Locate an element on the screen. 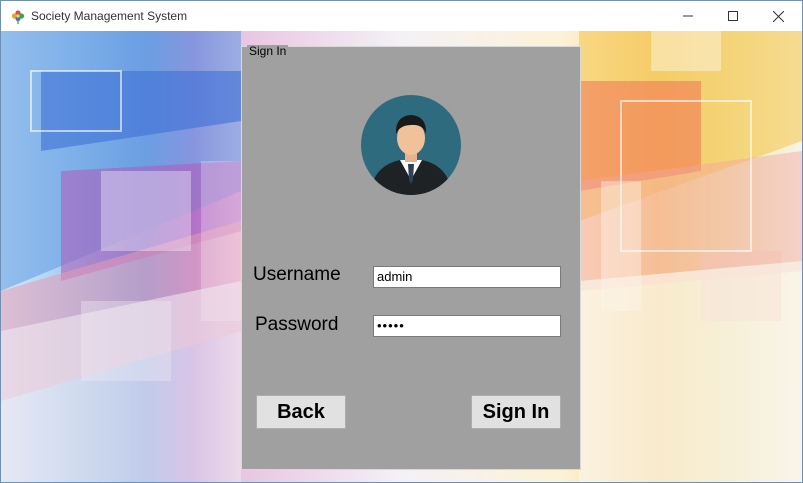  back-button: Back is located at coordinates (301, 412).